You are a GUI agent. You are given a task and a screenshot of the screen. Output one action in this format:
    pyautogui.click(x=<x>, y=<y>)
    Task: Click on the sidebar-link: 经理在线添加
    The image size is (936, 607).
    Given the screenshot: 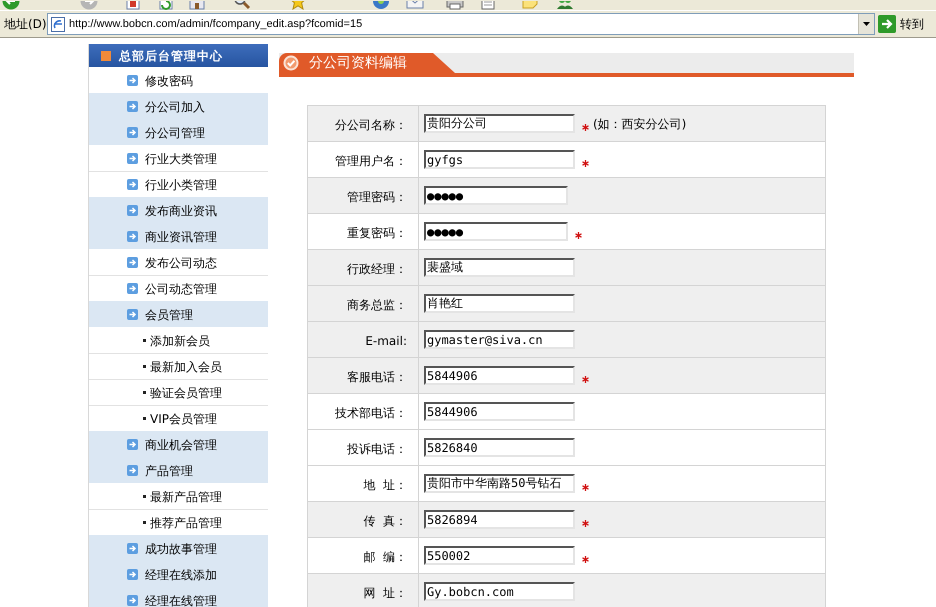 What is the action you would take?
    pyautogui.click(x=178, y=574)
    